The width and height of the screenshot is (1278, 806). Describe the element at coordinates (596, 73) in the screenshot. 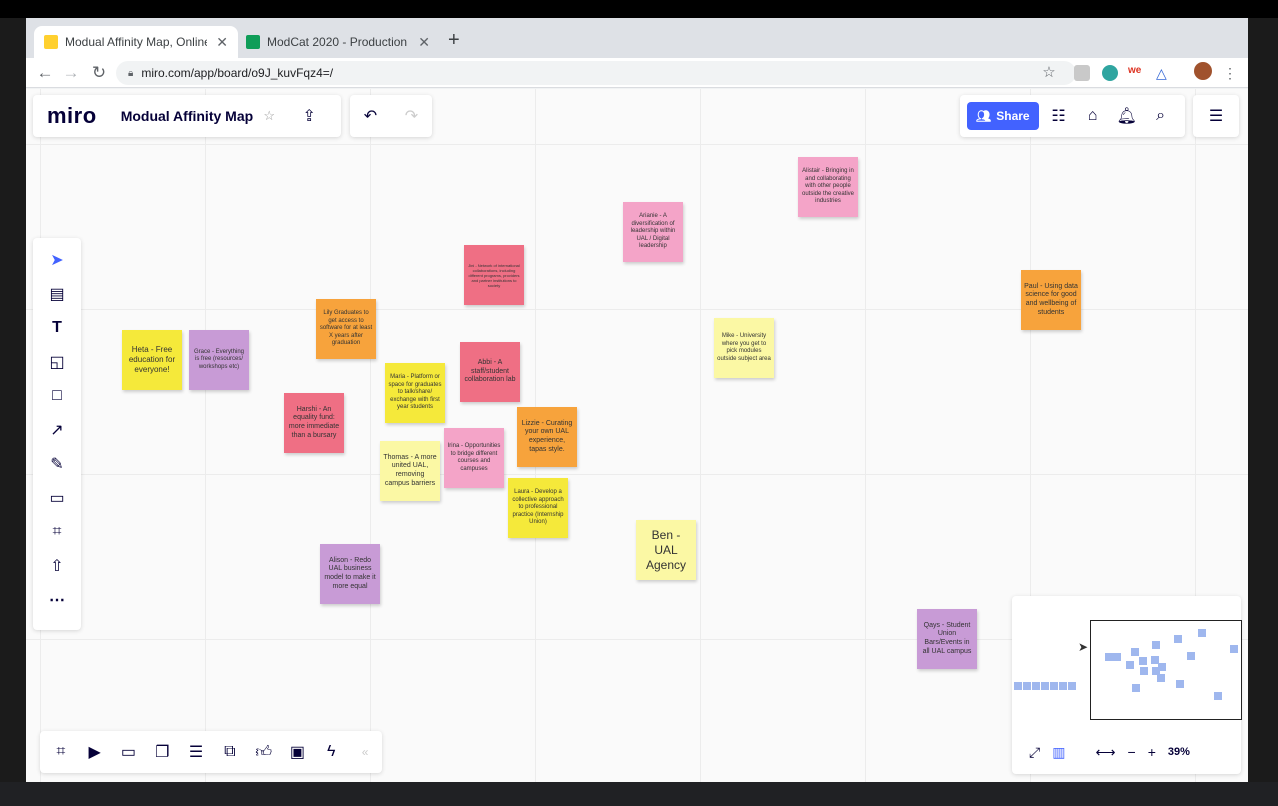

I see `url-field: 🔒︎ miro.com/app/board/o9J_kuvFqz4=/` at that location.